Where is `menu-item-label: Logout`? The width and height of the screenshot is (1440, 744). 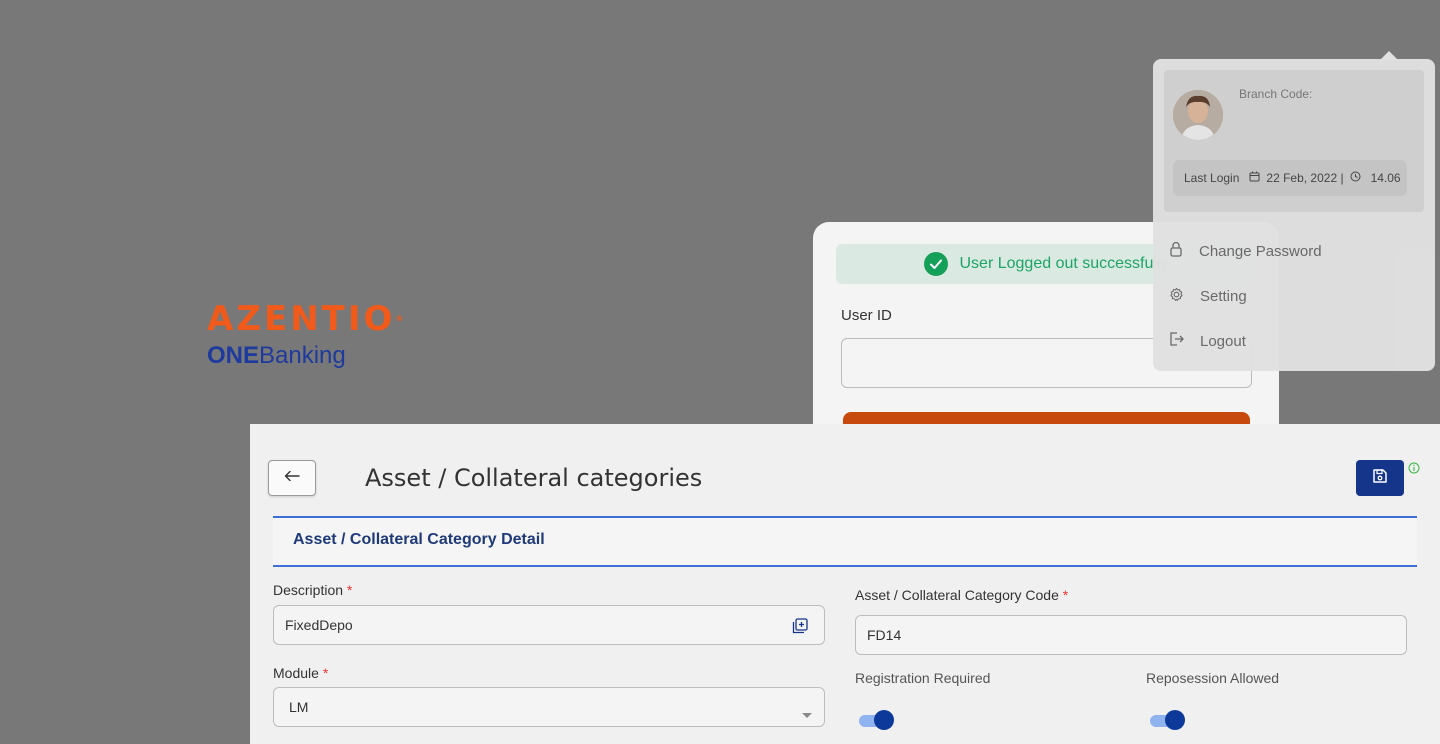
menu-item-label: Logout is located at coordinates (1223, 341).